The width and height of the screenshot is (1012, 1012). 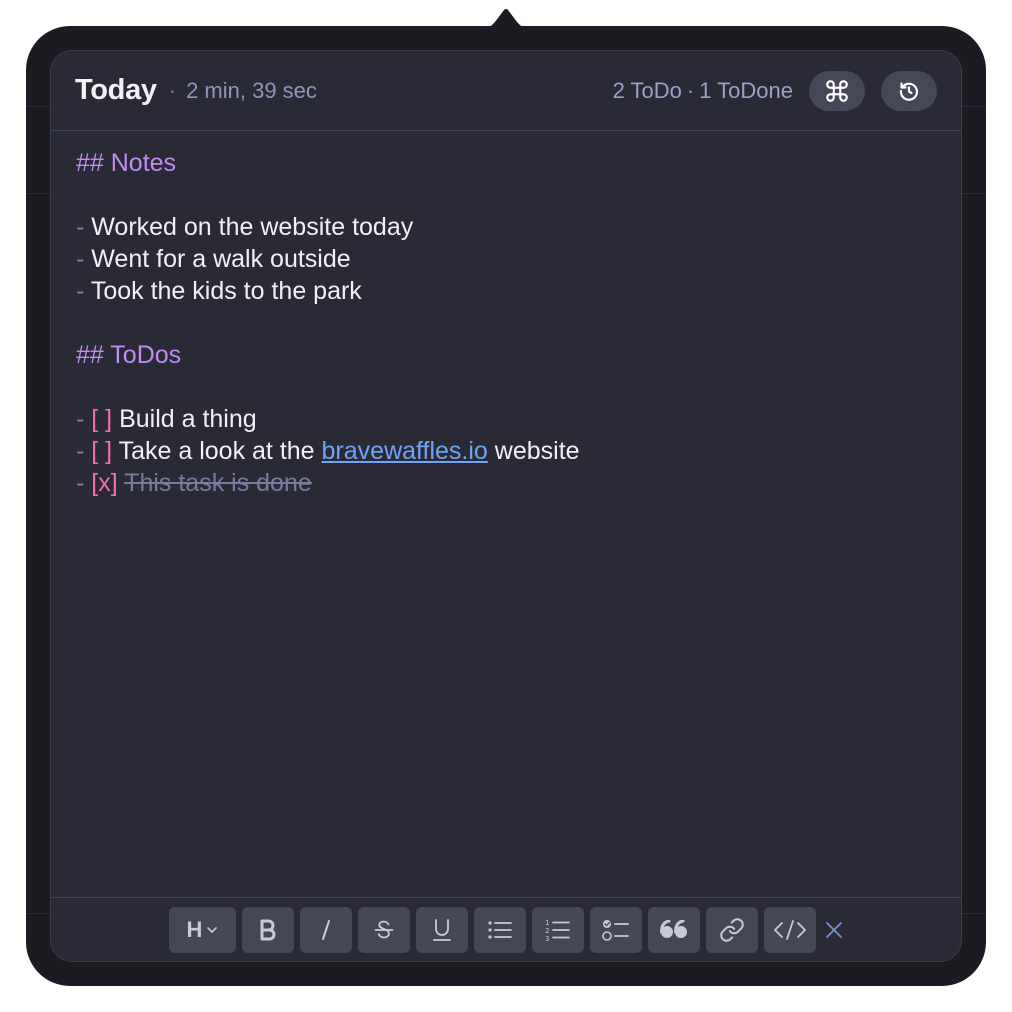 What do you see at coordinates (547, 923) in the screenshot?
I see `svg-text: 1` at bounding box center [547, 923].